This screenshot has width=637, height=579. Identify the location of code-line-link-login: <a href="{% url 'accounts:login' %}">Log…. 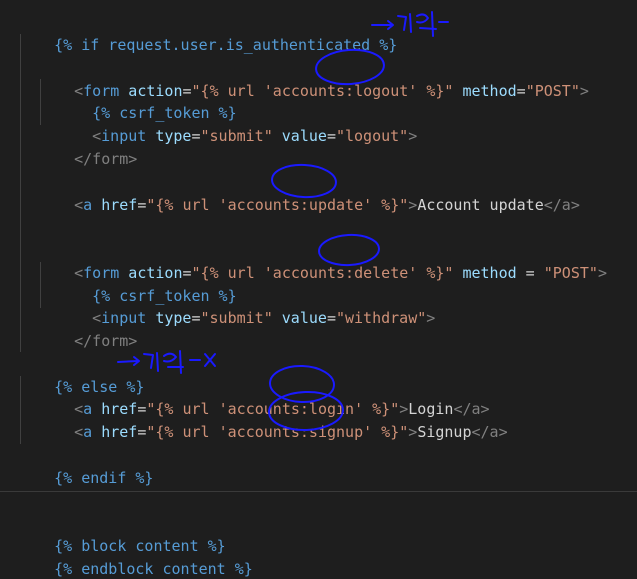
(263, 396).